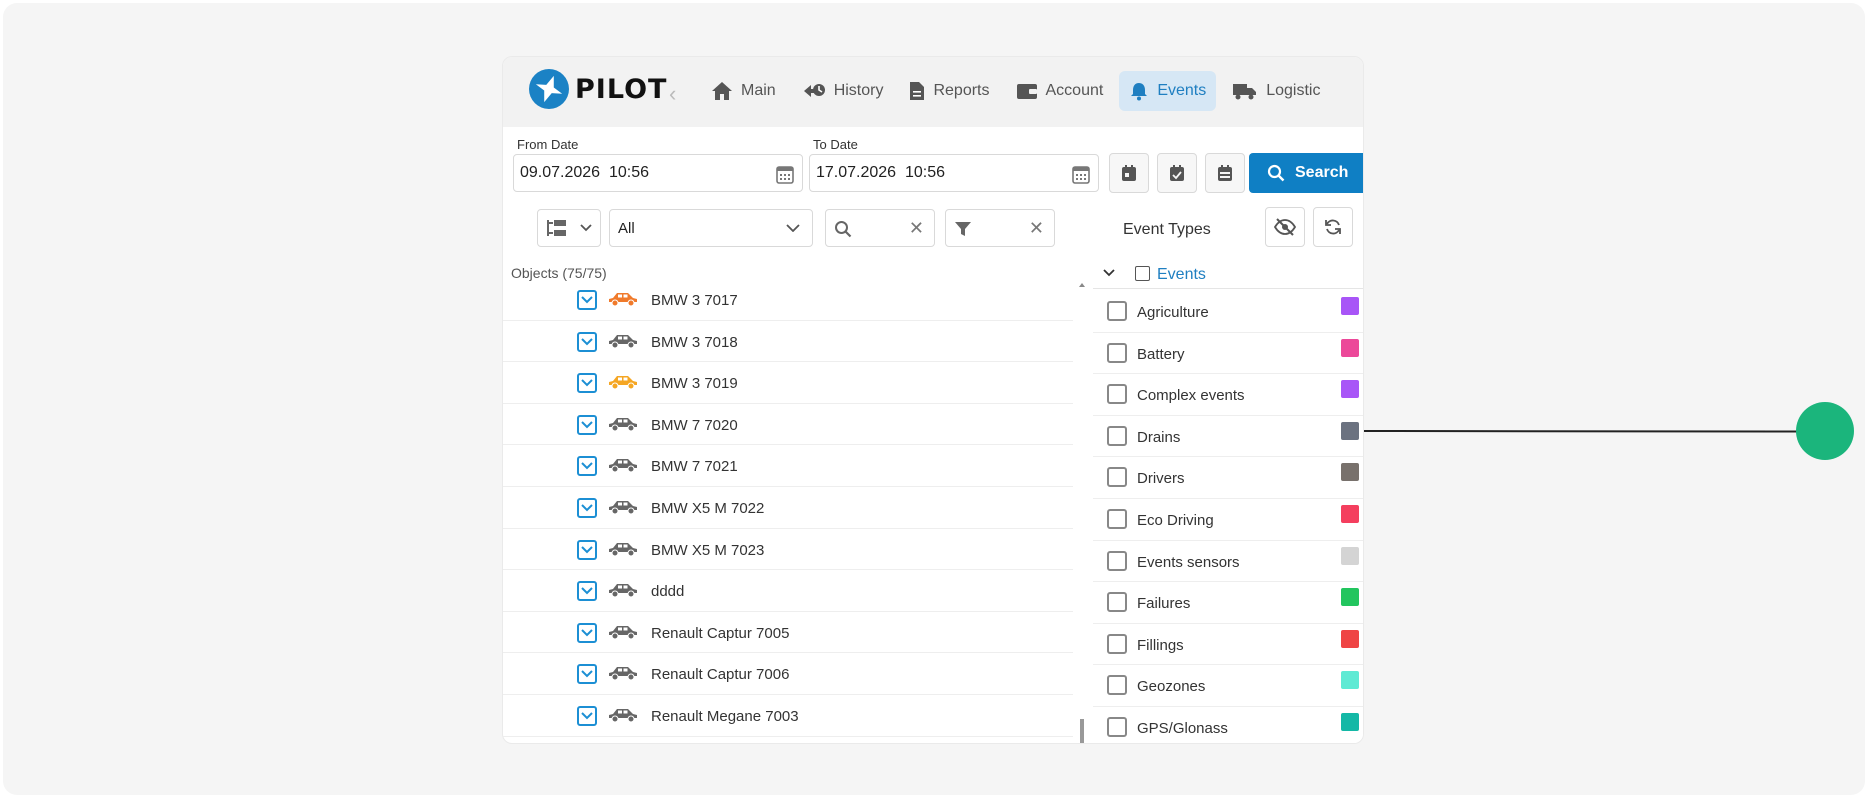 The image size is (1868, 795). Describe the element at coordinates (569, 228) in the screenshot. I see `tree-view-dropdown` at that location.